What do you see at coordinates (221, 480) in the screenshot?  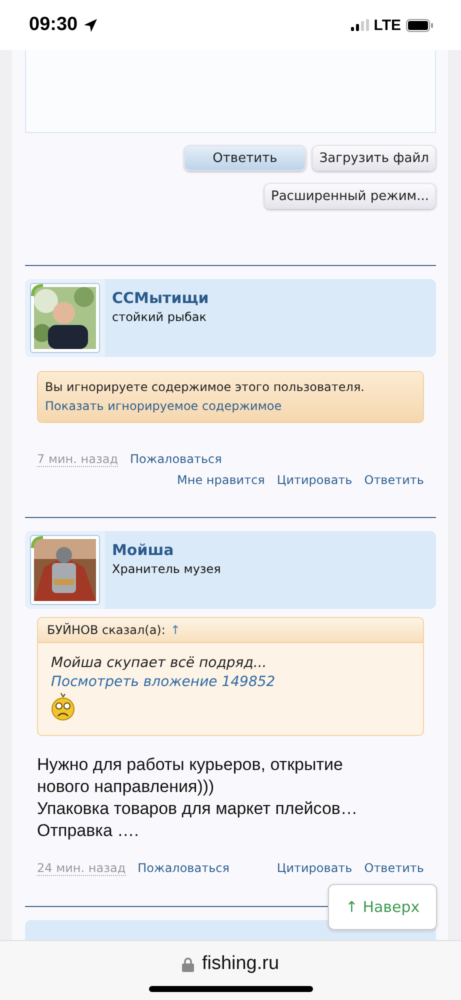 I see `post-action-link: Мне нравится` at bounding box center [221, 480].